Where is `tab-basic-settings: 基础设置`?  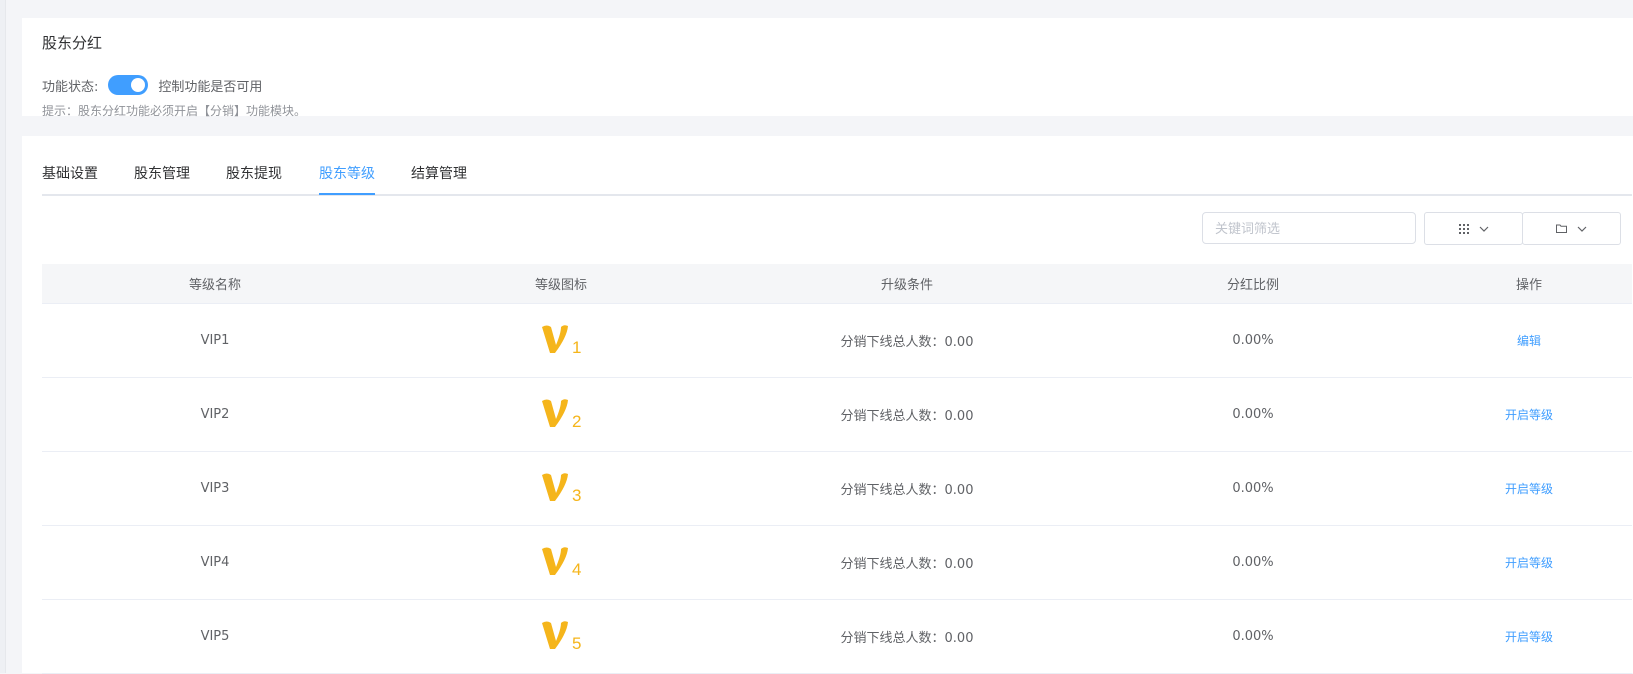 tab-basic-settings: 基础设置 is located at coordinates (70, 178).